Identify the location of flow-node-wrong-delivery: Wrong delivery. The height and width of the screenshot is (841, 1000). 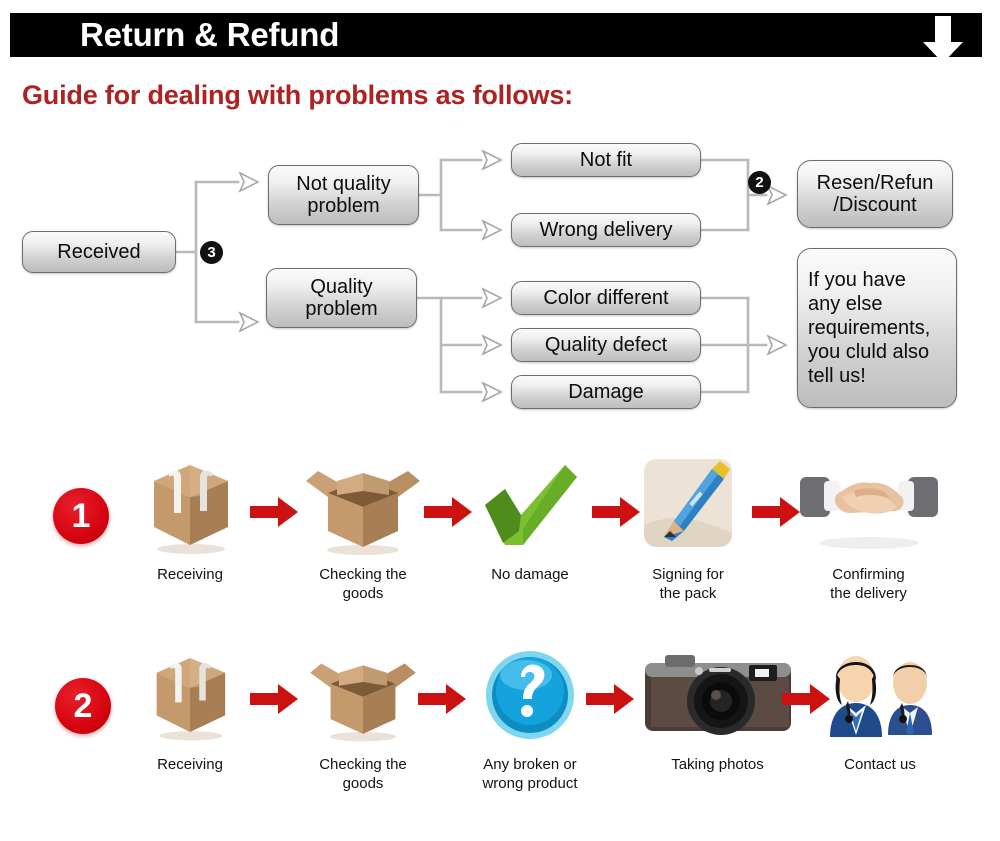
(606, 230).